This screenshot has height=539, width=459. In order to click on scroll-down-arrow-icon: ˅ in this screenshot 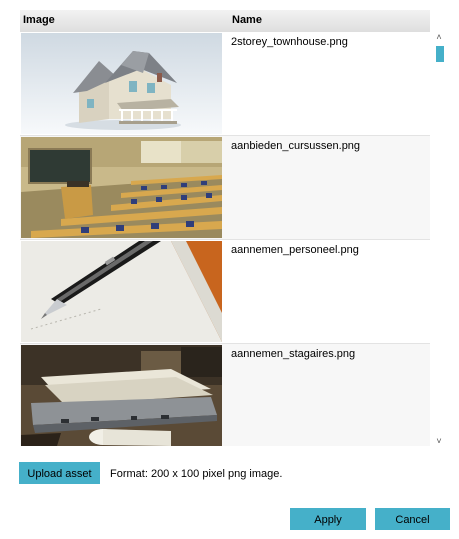, I will do `click(439, 441)`.